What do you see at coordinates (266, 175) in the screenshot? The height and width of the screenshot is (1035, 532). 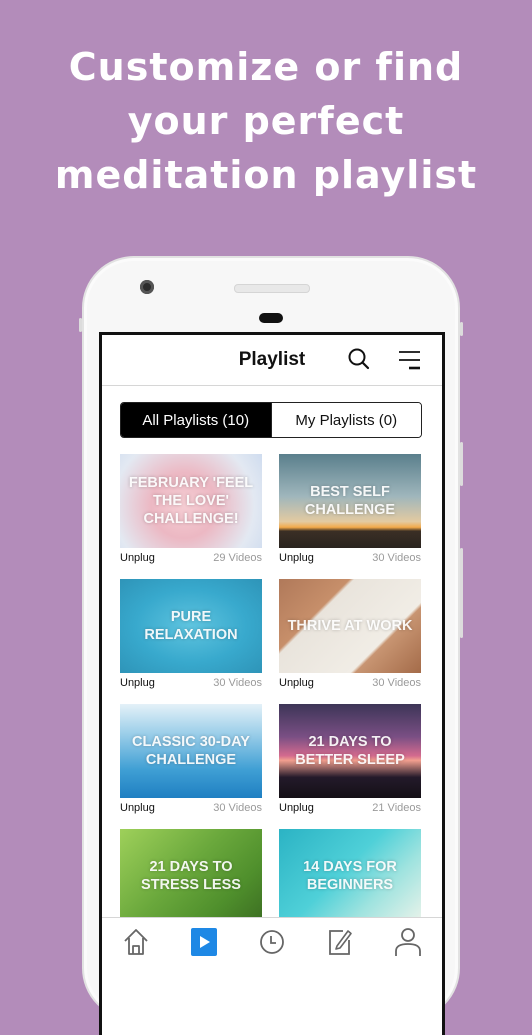 I see `headline-line-3: meditation playlist` at bounding box center [266, 175].